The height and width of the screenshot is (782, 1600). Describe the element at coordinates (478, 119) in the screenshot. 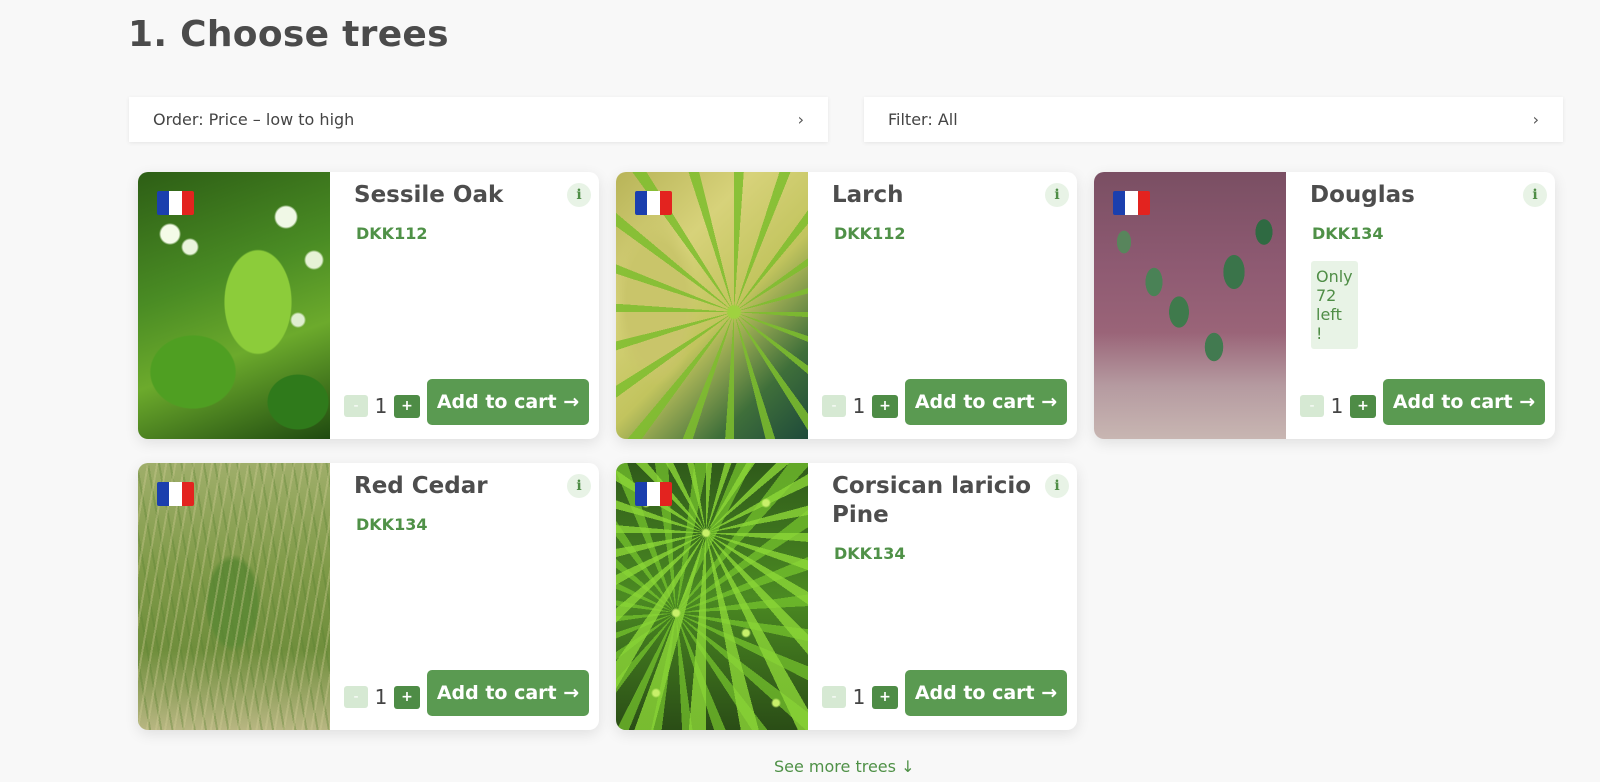

I see `order-select: Order: Price – low to high ›` at that location.